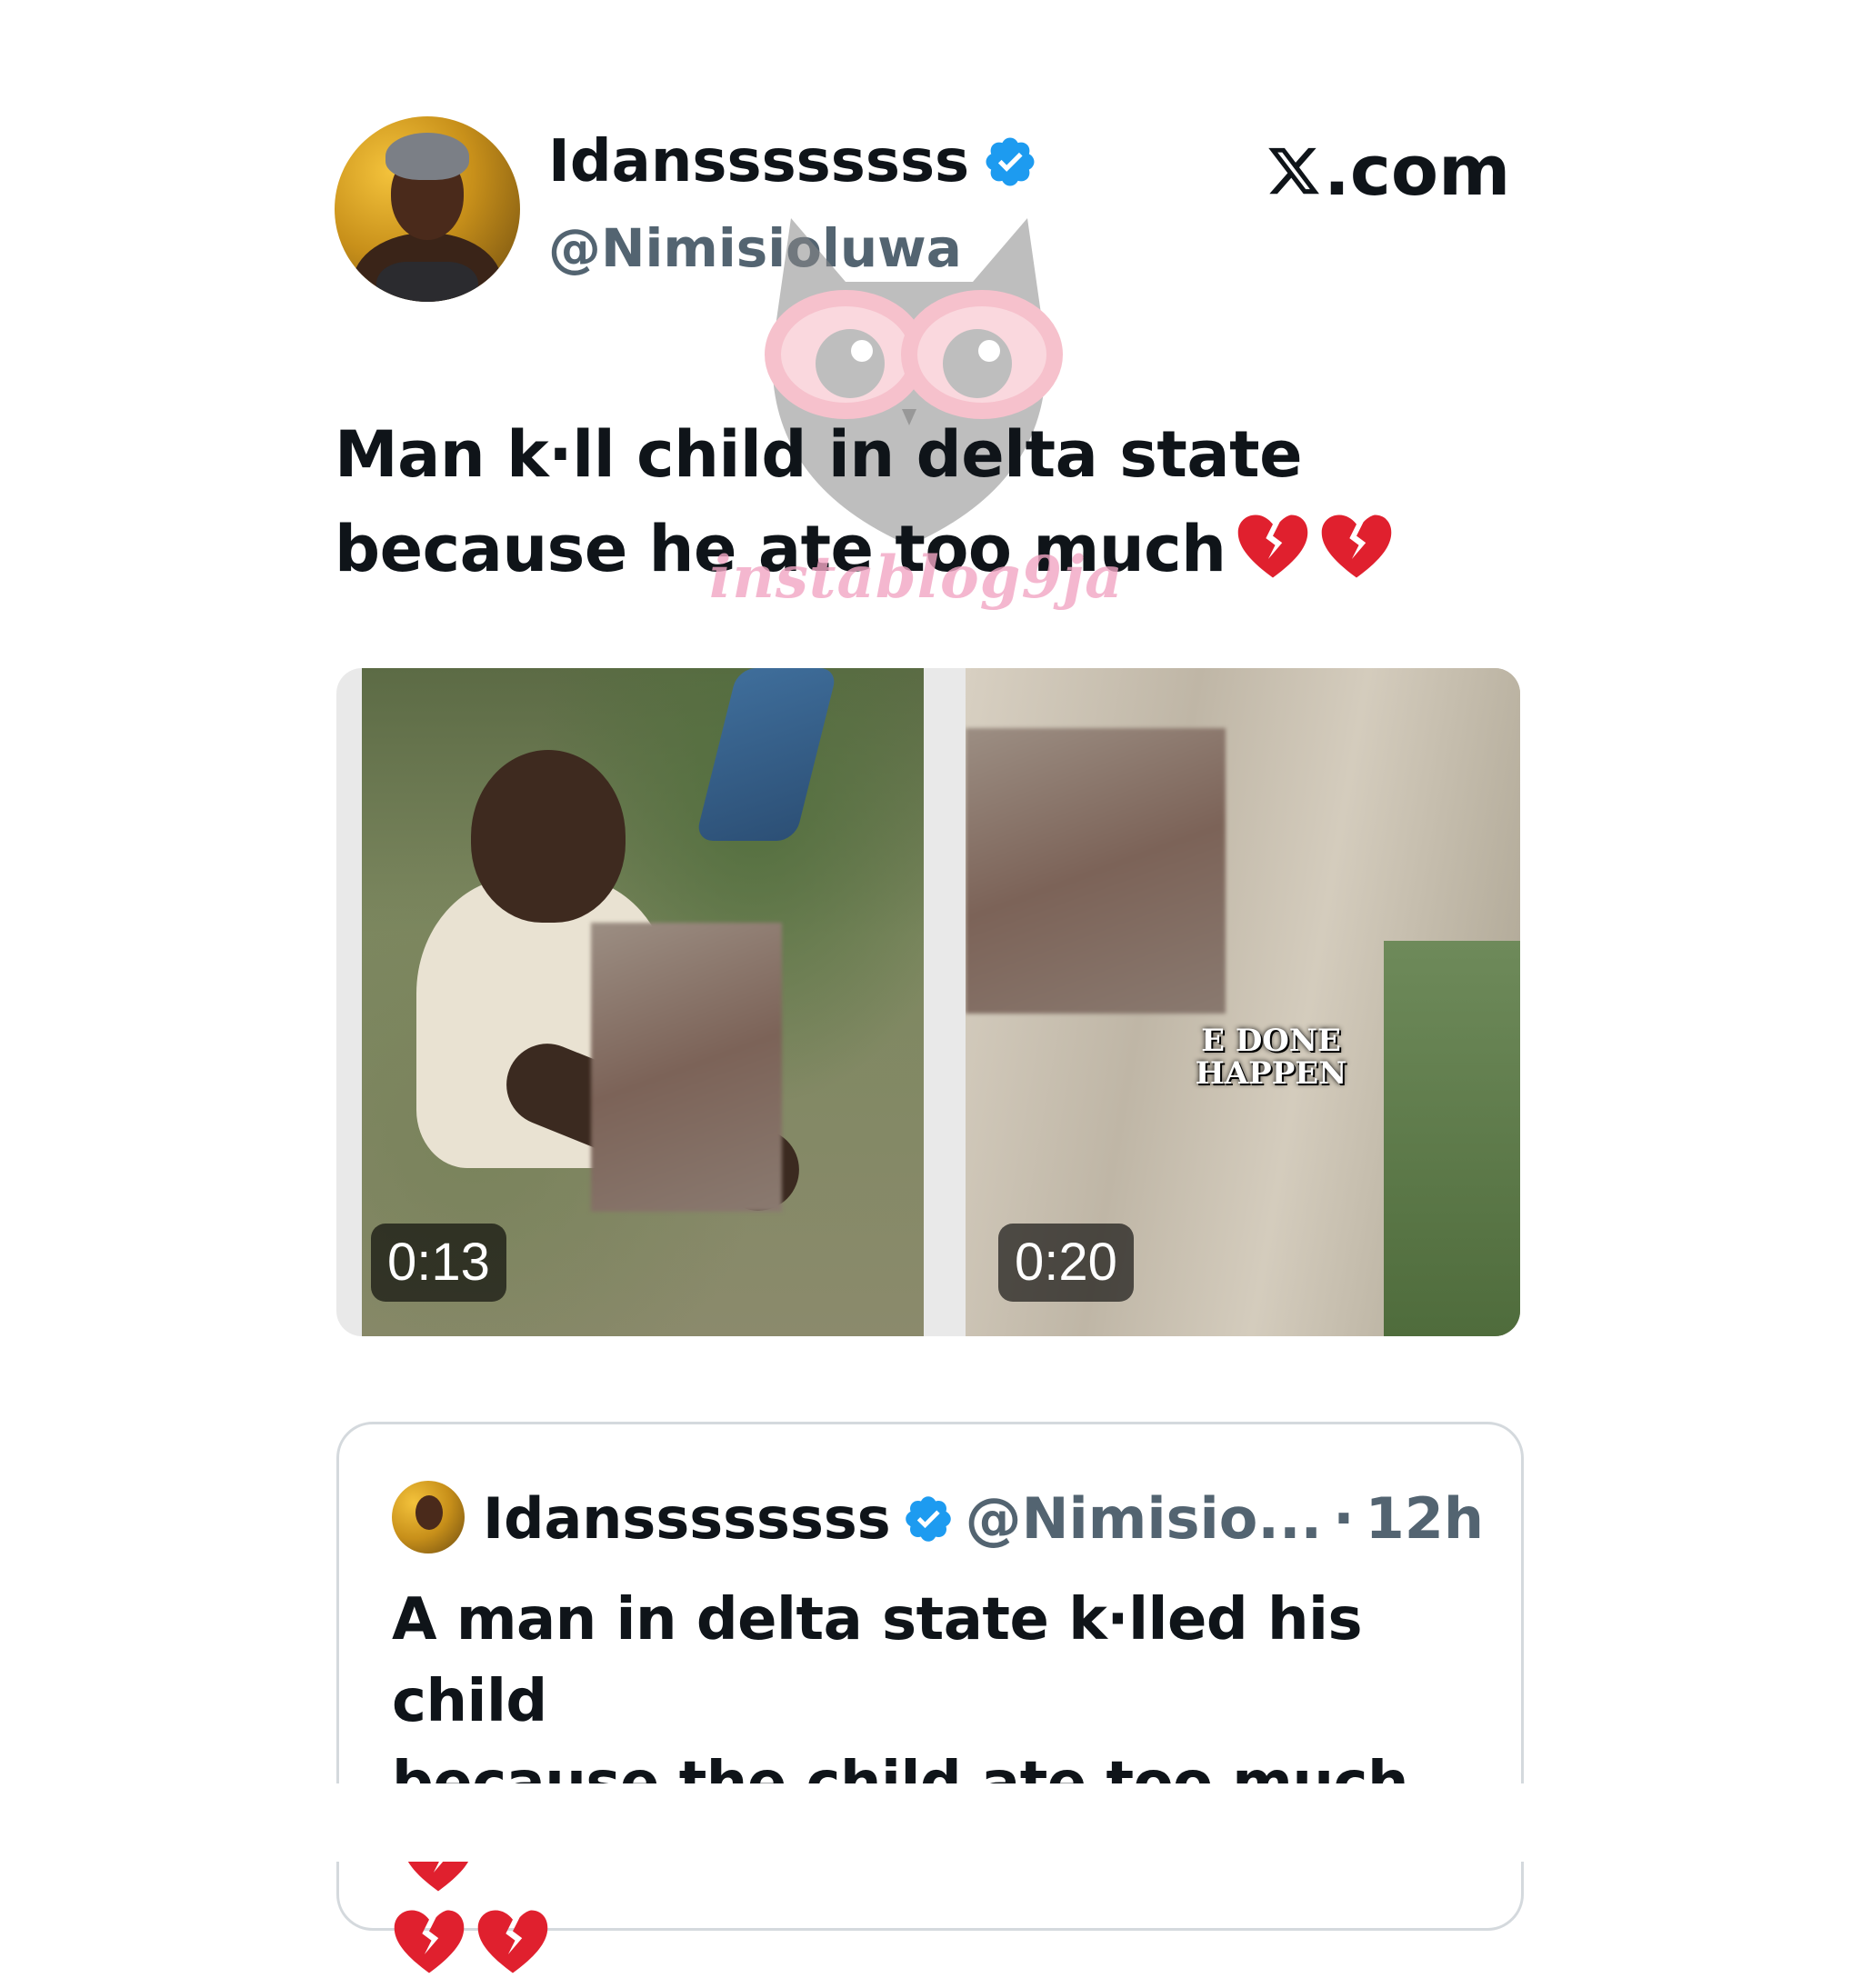 The image size is (1862, 1988). Describe the element at coordinates (1243, 1002) in the screenshot. I see `video-thumbnail-2: E DONE HAPPEN 0:20` at that location.